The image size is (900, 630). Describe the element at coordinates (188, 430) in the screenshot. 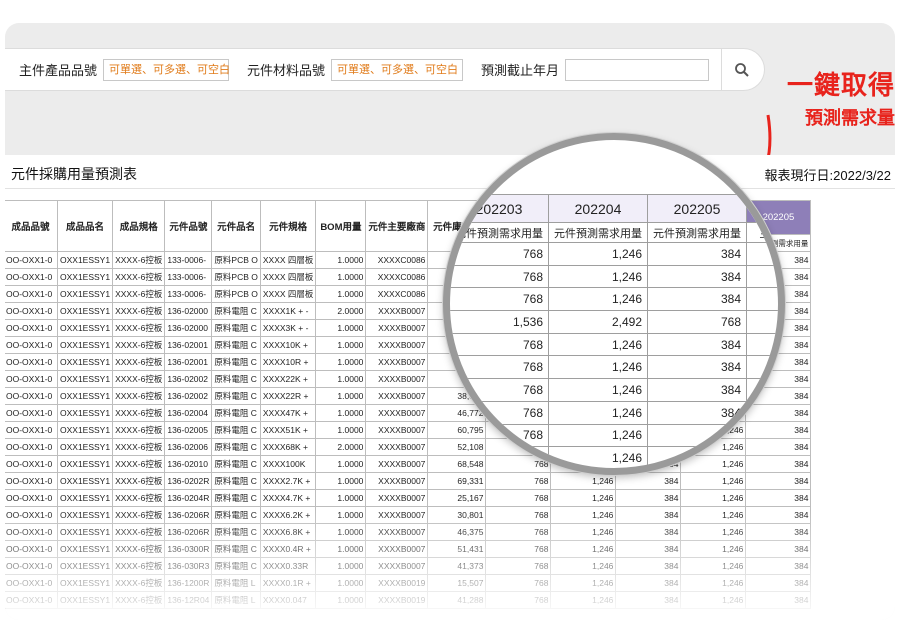

I see `table-cell: 136-02005` at that location.